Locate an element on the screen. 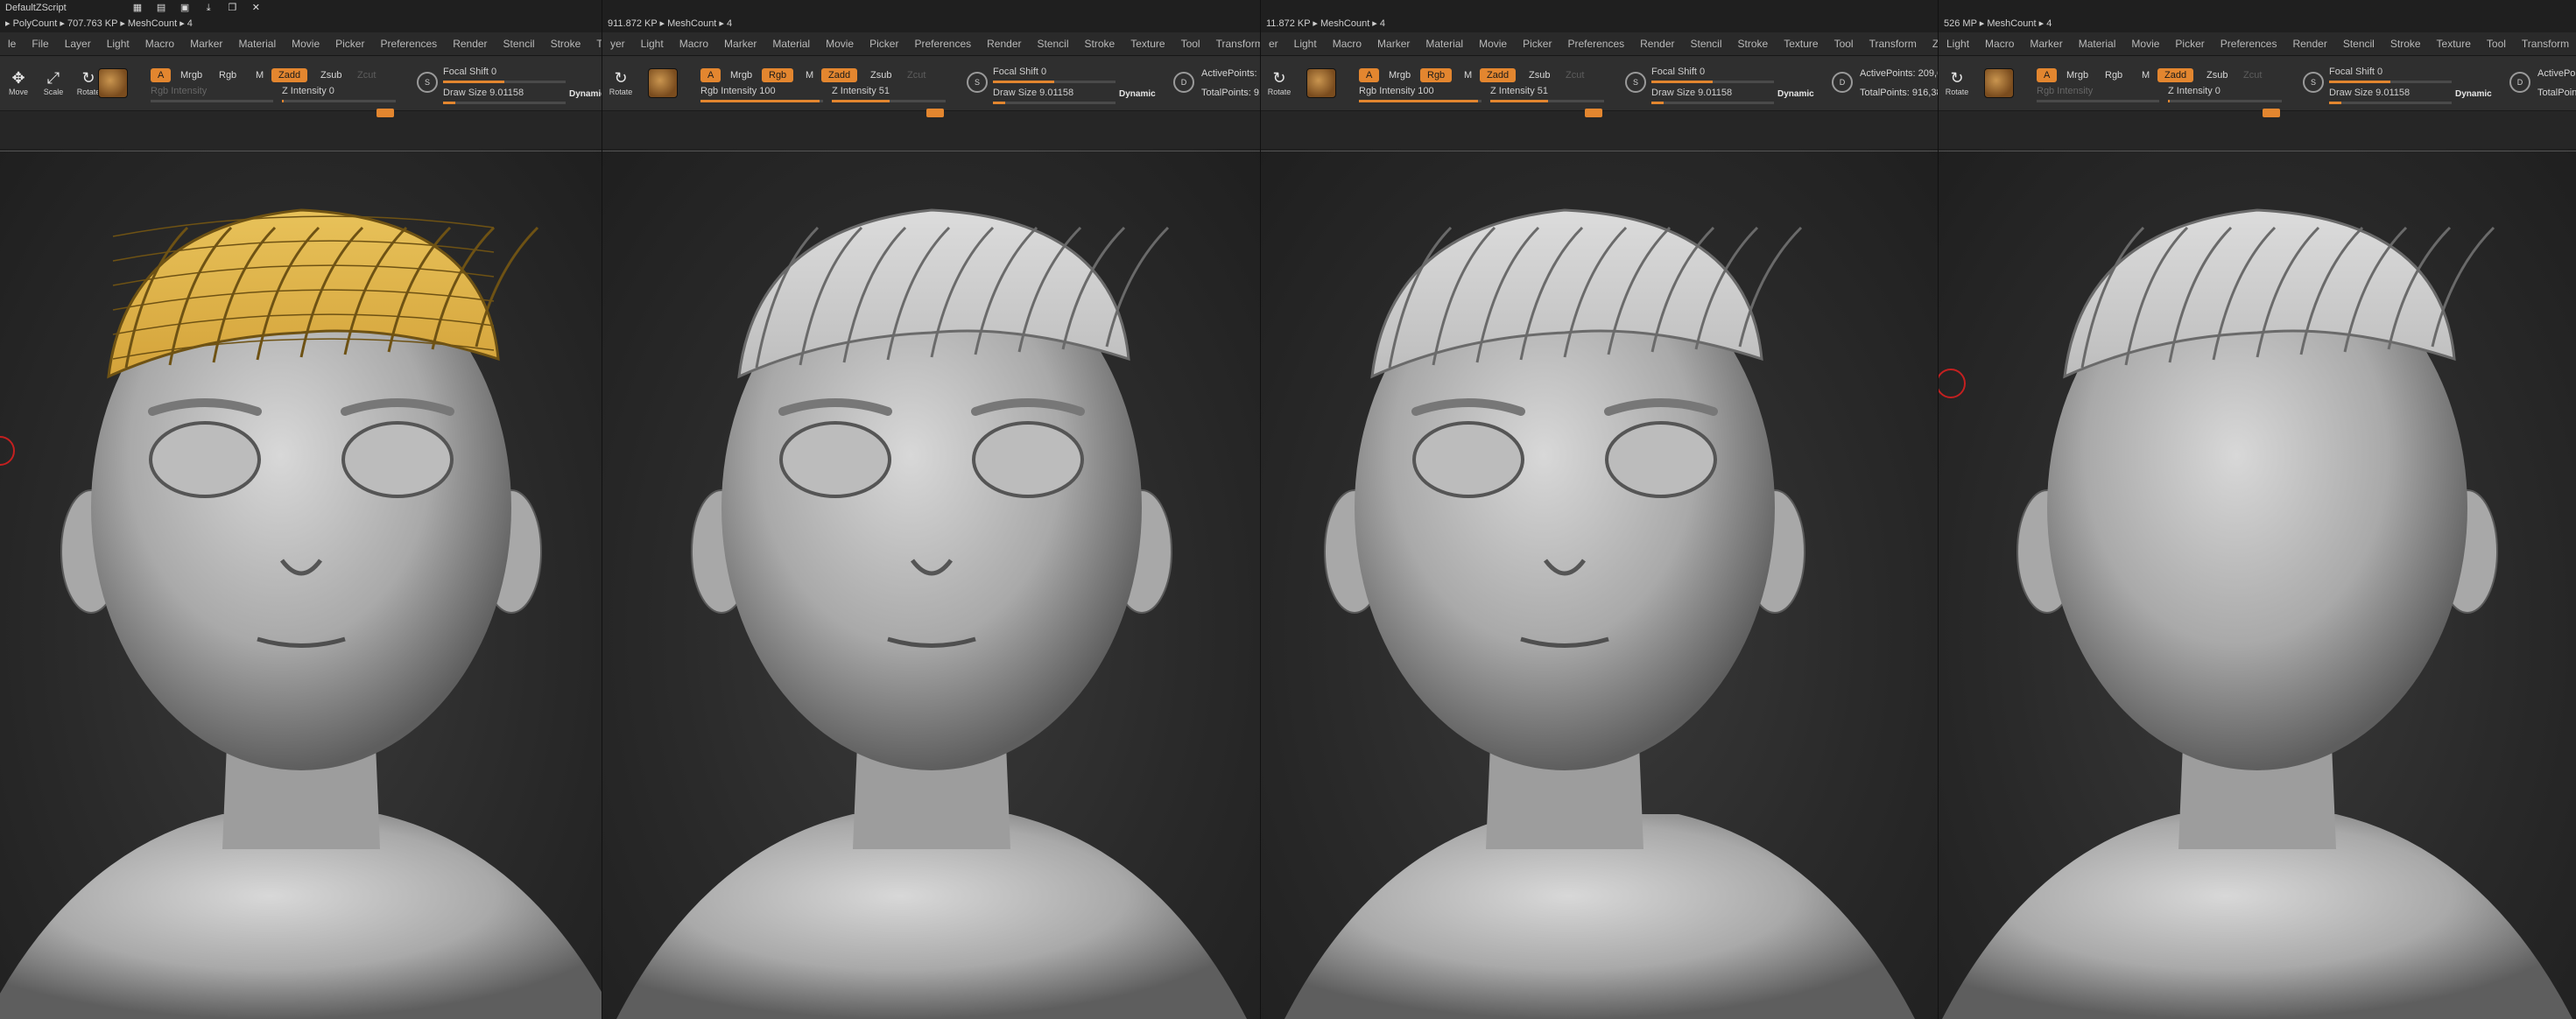 This screenshot has width=2576, height=1019. menu-item: yer is located at coordinates (617, 44).